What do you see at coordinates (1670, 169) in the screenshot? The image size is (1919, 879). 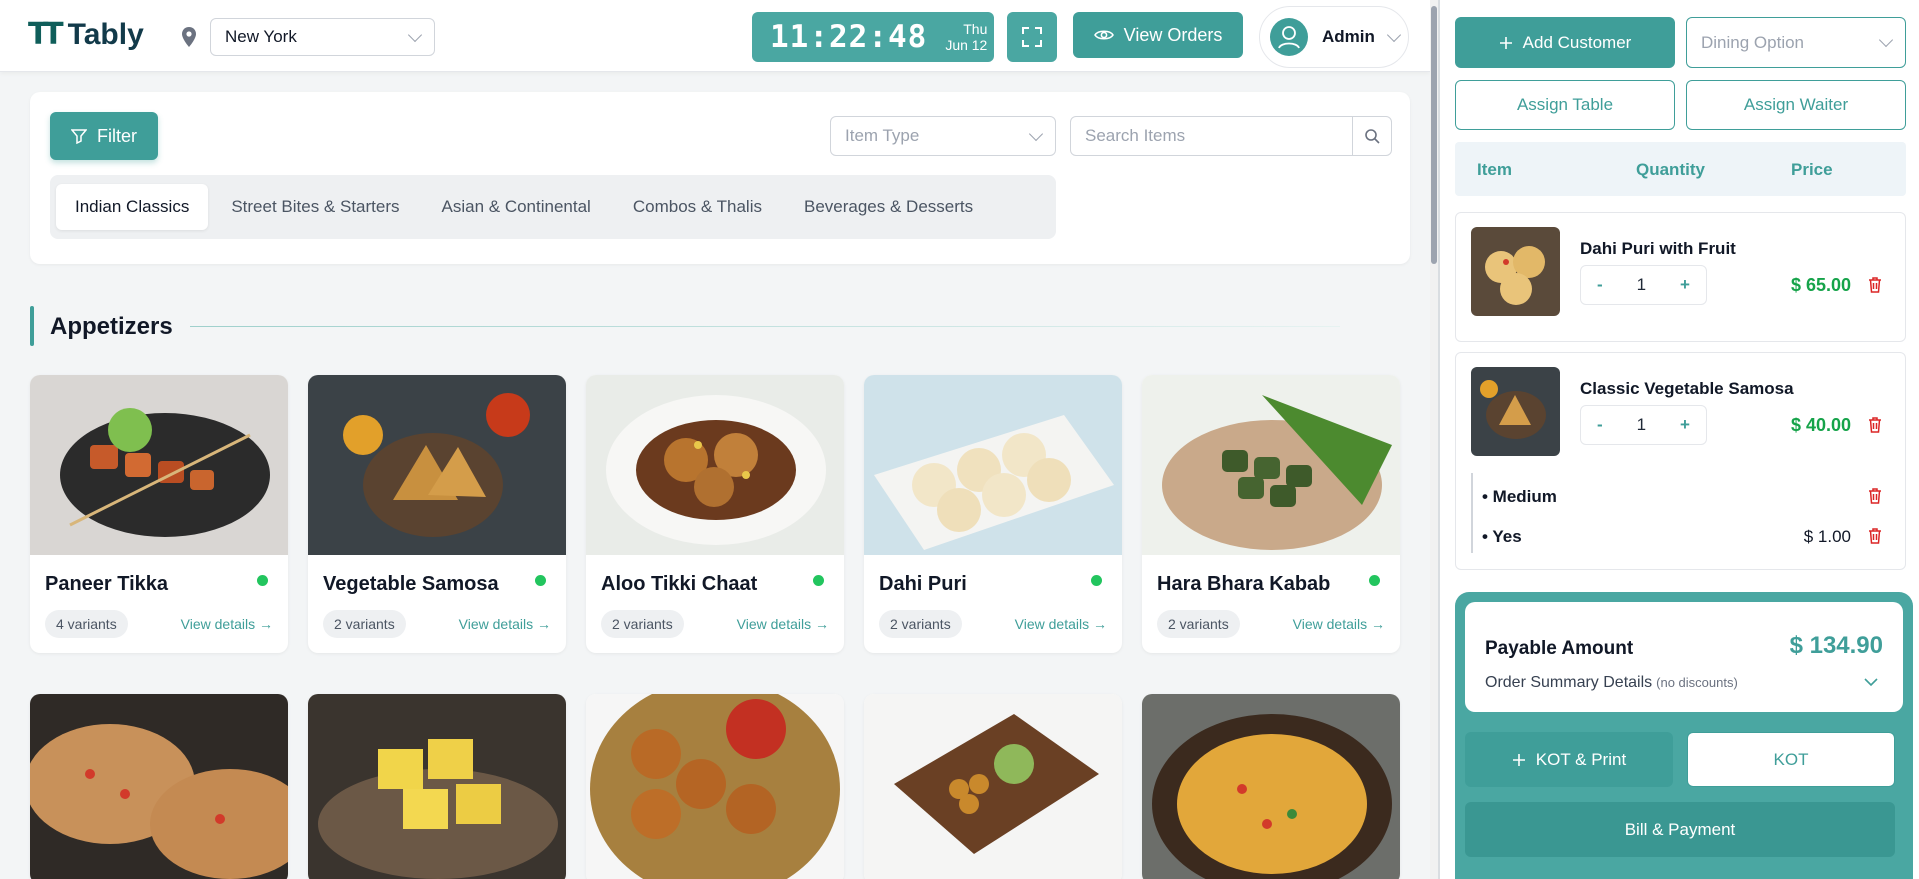 I see `column-quantity: Quantity` at bounding box center [1670, 169].